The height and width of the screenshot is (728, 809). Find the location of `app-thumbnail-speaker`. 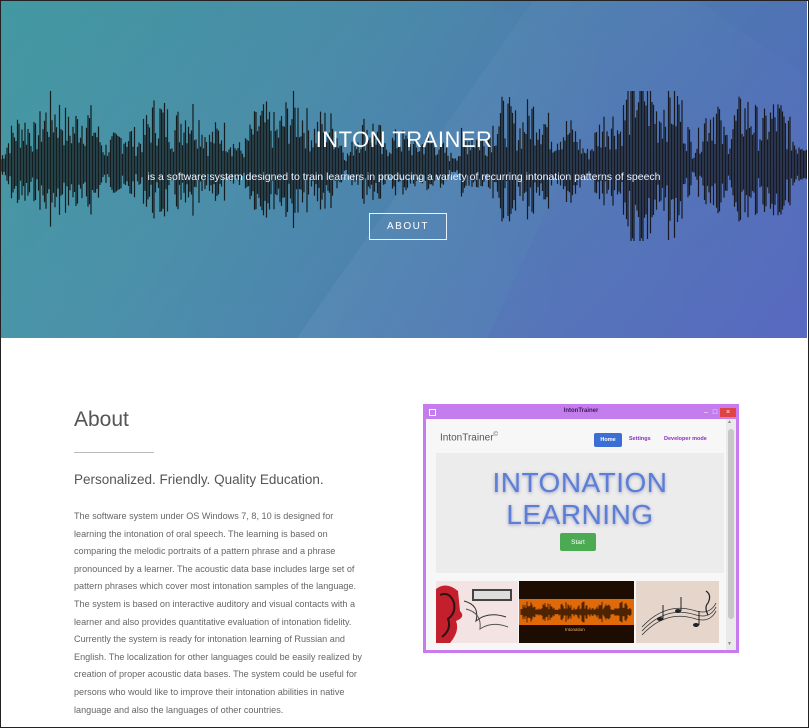

app-thumbnail-speaker is located at coordinates (477, 612).